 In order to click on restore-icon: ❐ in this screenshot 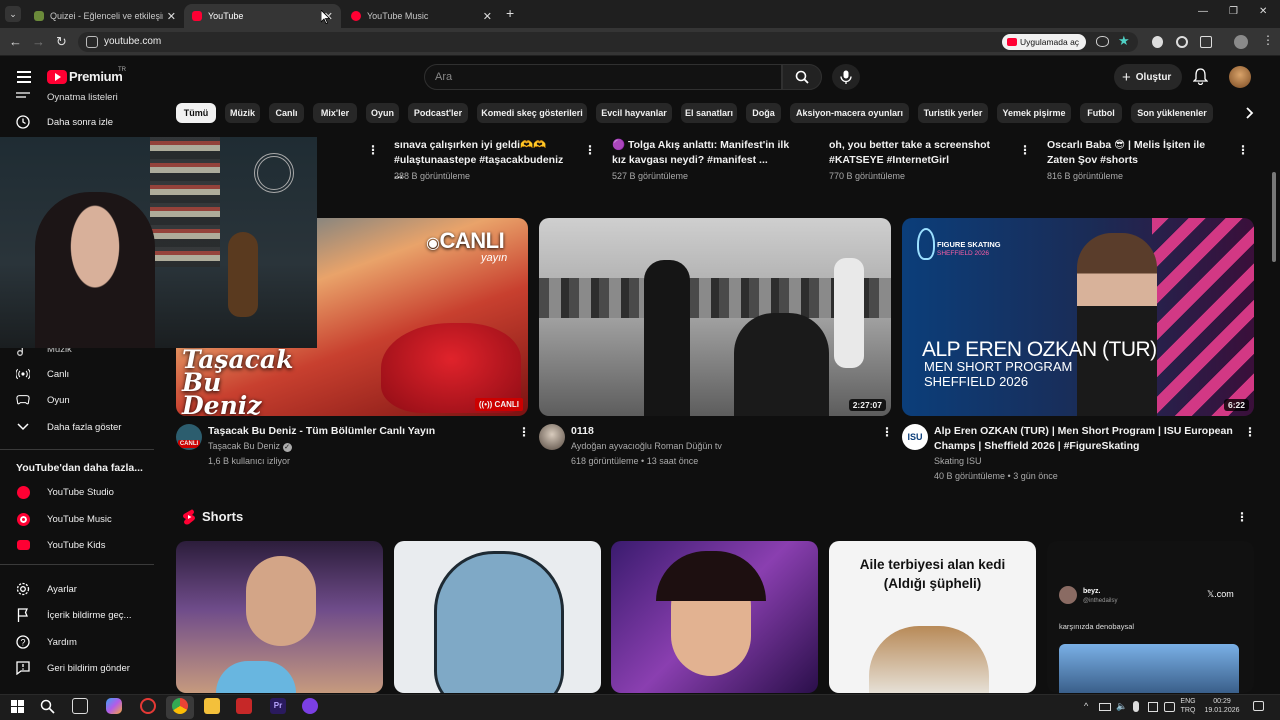, I will do `click(1233, 11)`.